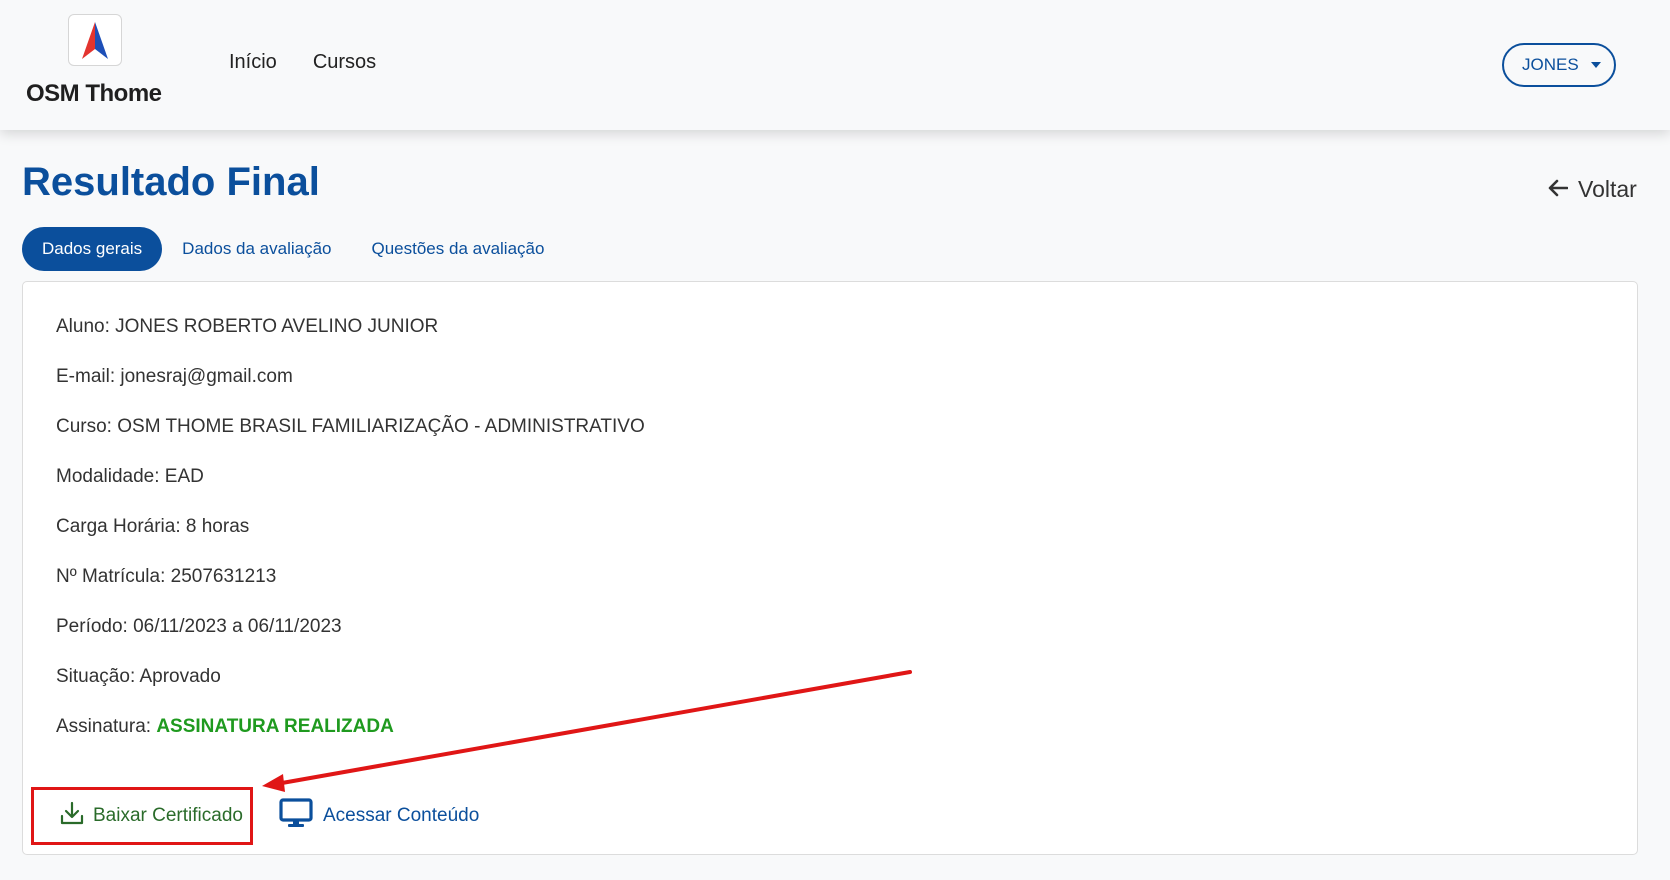 The image size is (1670, 880). Describe the element at coordinates (255, 816) in the screenshot. I see `card-actions: Baixar Certificado Acessar Conteúdo` at that location.